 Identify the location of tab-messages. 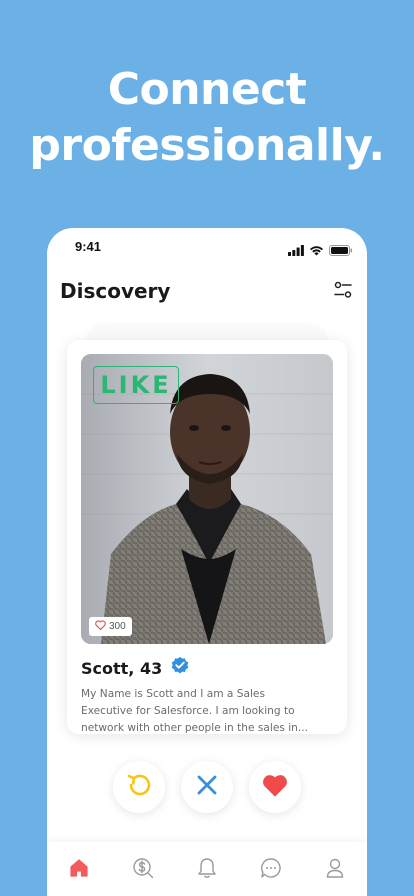
(271, 870).